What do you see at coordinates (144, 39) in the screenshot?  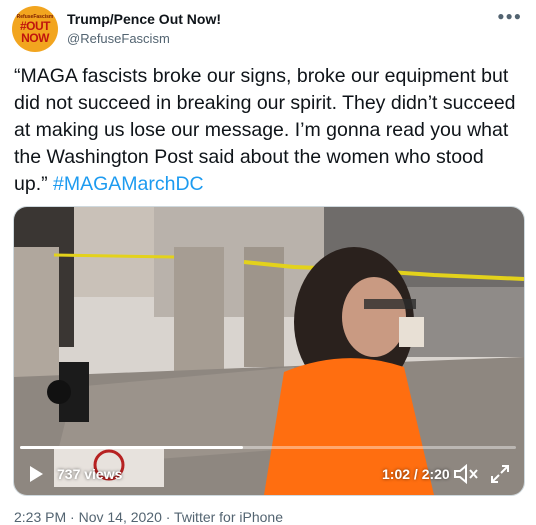 I see `author-handle: @RefuseFascism` at bounding box center [144, 39].